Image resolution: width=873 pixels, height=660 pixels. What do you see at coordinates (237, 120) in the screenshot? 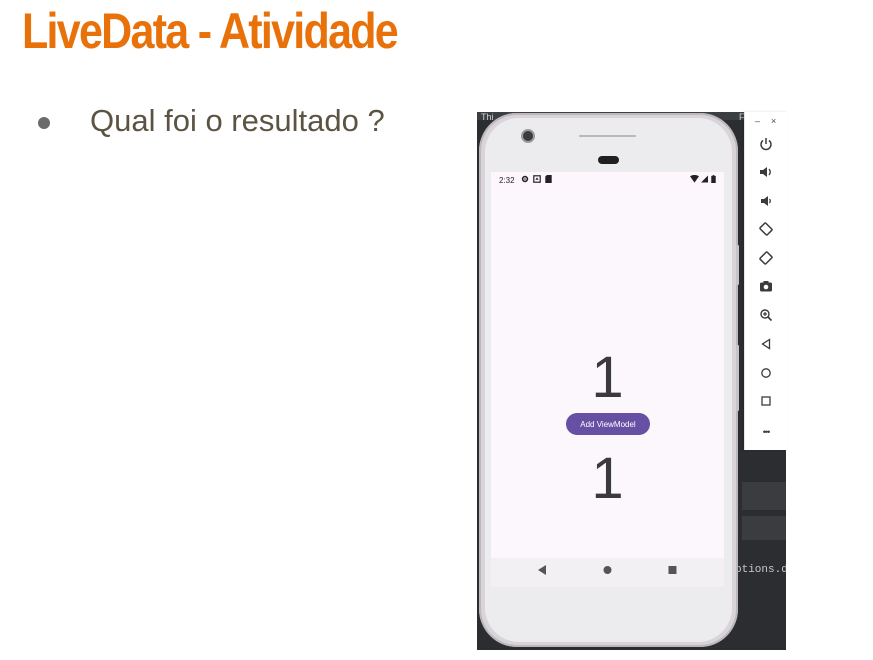
I see `bullet-text: Qual foi o resultado ?` at bounding box center [237, 120].